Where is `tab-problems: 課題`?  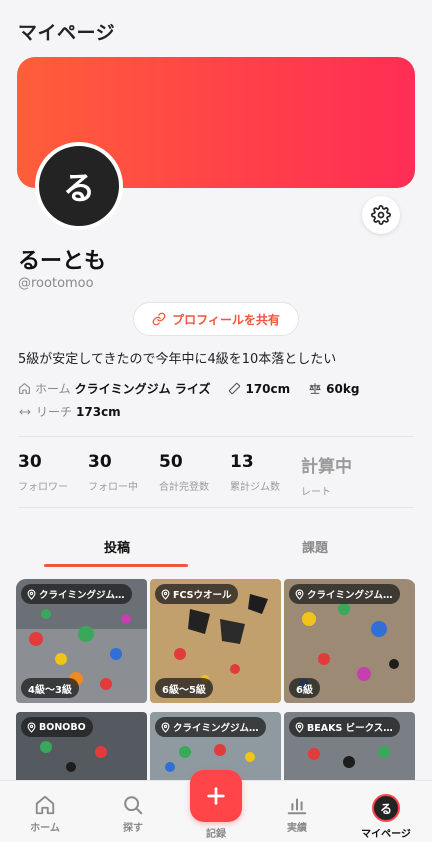
tab-problems: 課題 is located at coordinates (315, 548).